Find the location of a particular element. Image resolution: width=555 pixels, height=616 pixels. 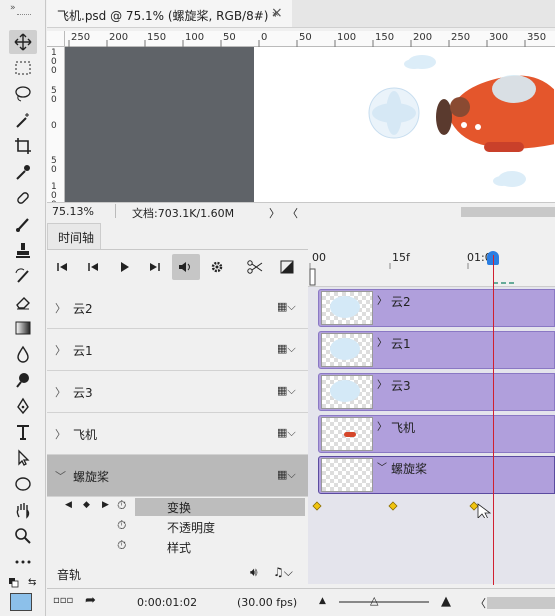

move-tool-icon is located at coordinates (23, 42).